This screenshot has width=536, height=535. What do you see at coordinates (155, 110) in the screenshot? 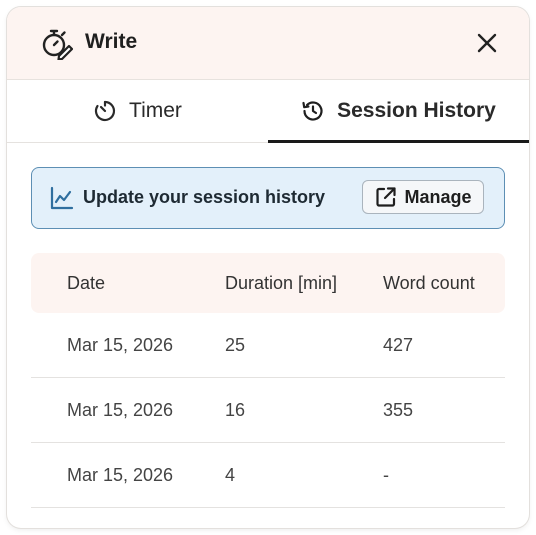
I see `tab-timer-label: Timer` at bounding box center [155, 110].